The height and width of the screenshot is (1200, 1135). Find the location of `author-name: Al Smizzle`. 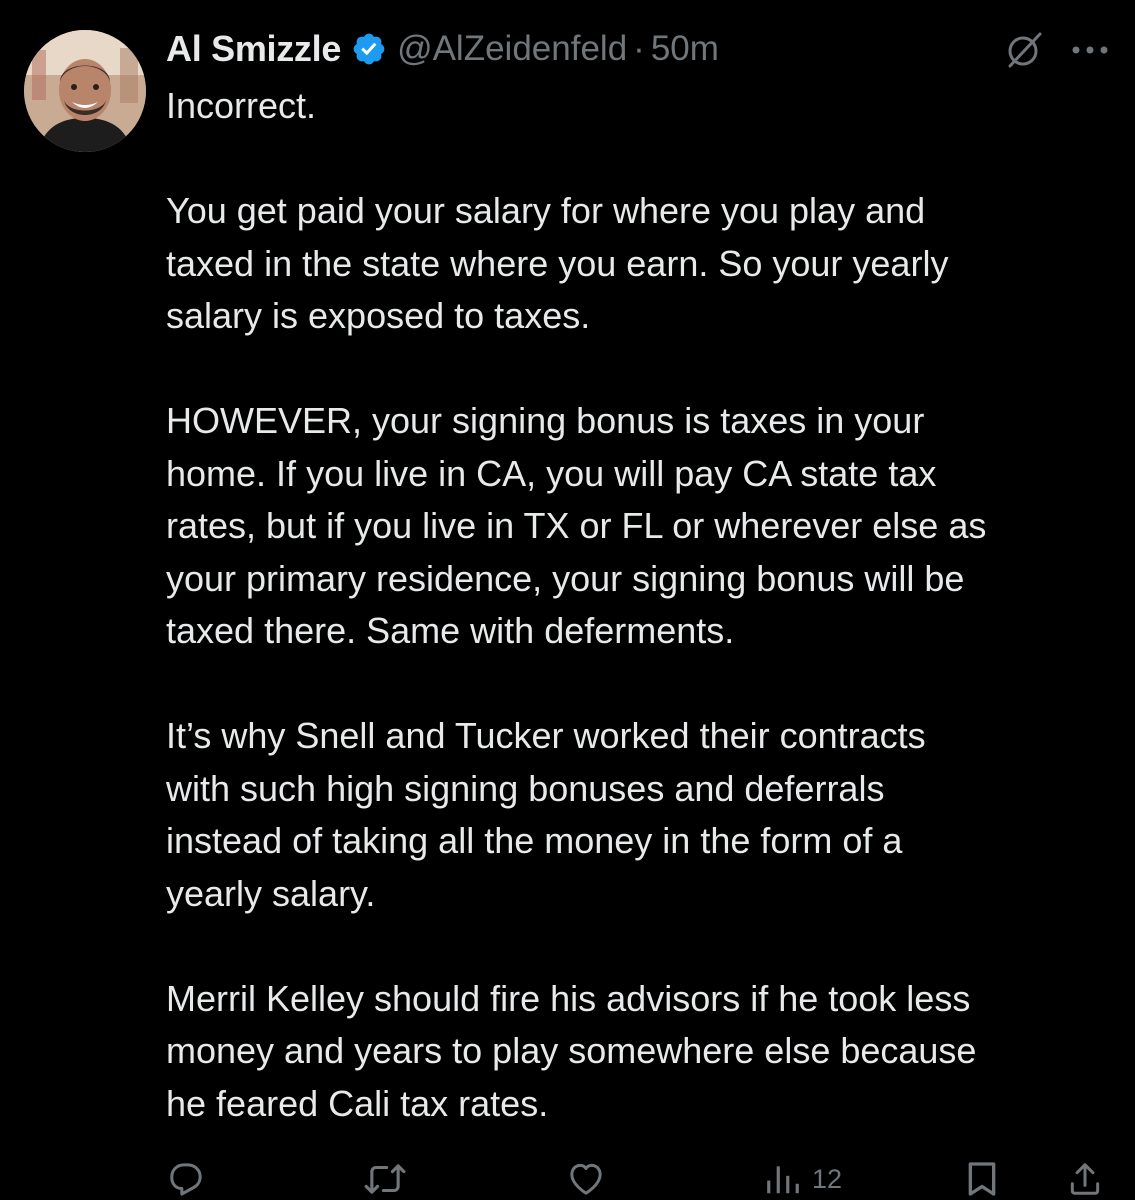

author-name: Al Smizzle is located at coordinates (253, 49).